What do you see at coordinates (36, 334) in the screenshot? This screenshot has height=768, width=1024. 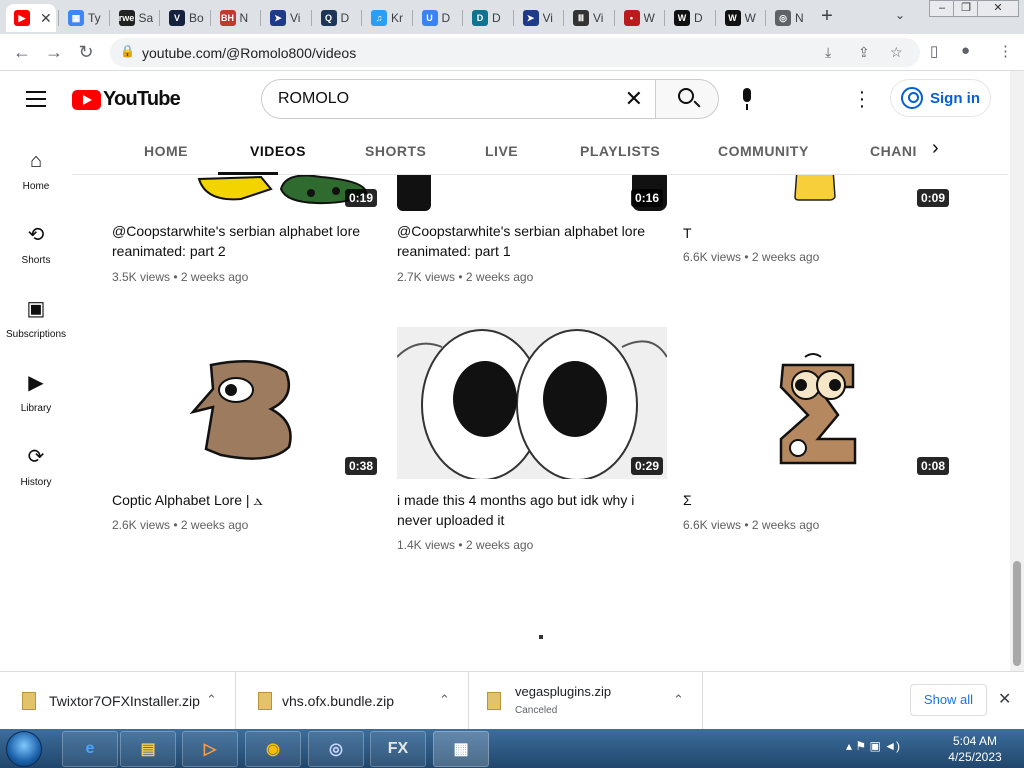 I see `nav-item-label: Subscriptions` at bounding box center [36, 334].